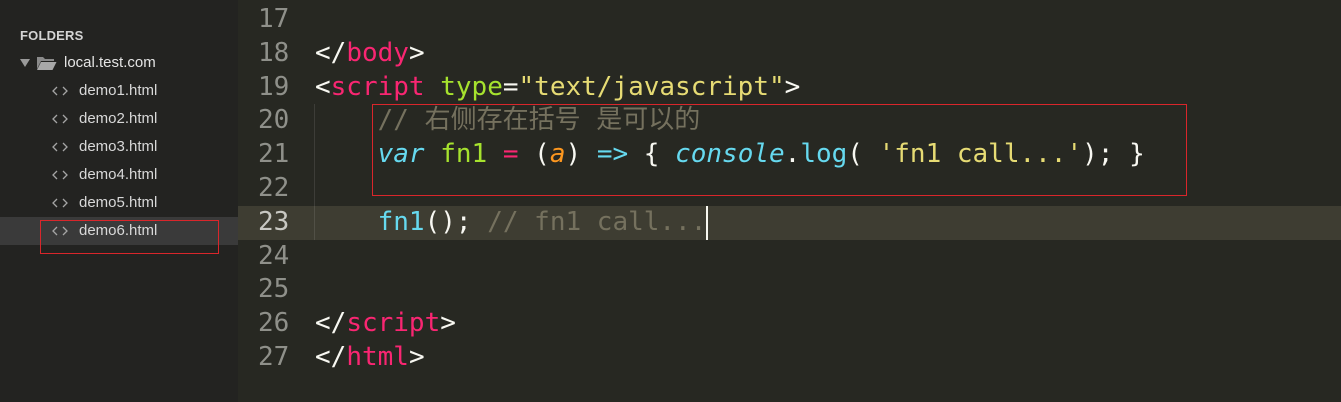 This screenshot has width=1341, height=402. Describe the element at coordinates (274, 289) in the screenshot. I see `line-number: 25` at that location.